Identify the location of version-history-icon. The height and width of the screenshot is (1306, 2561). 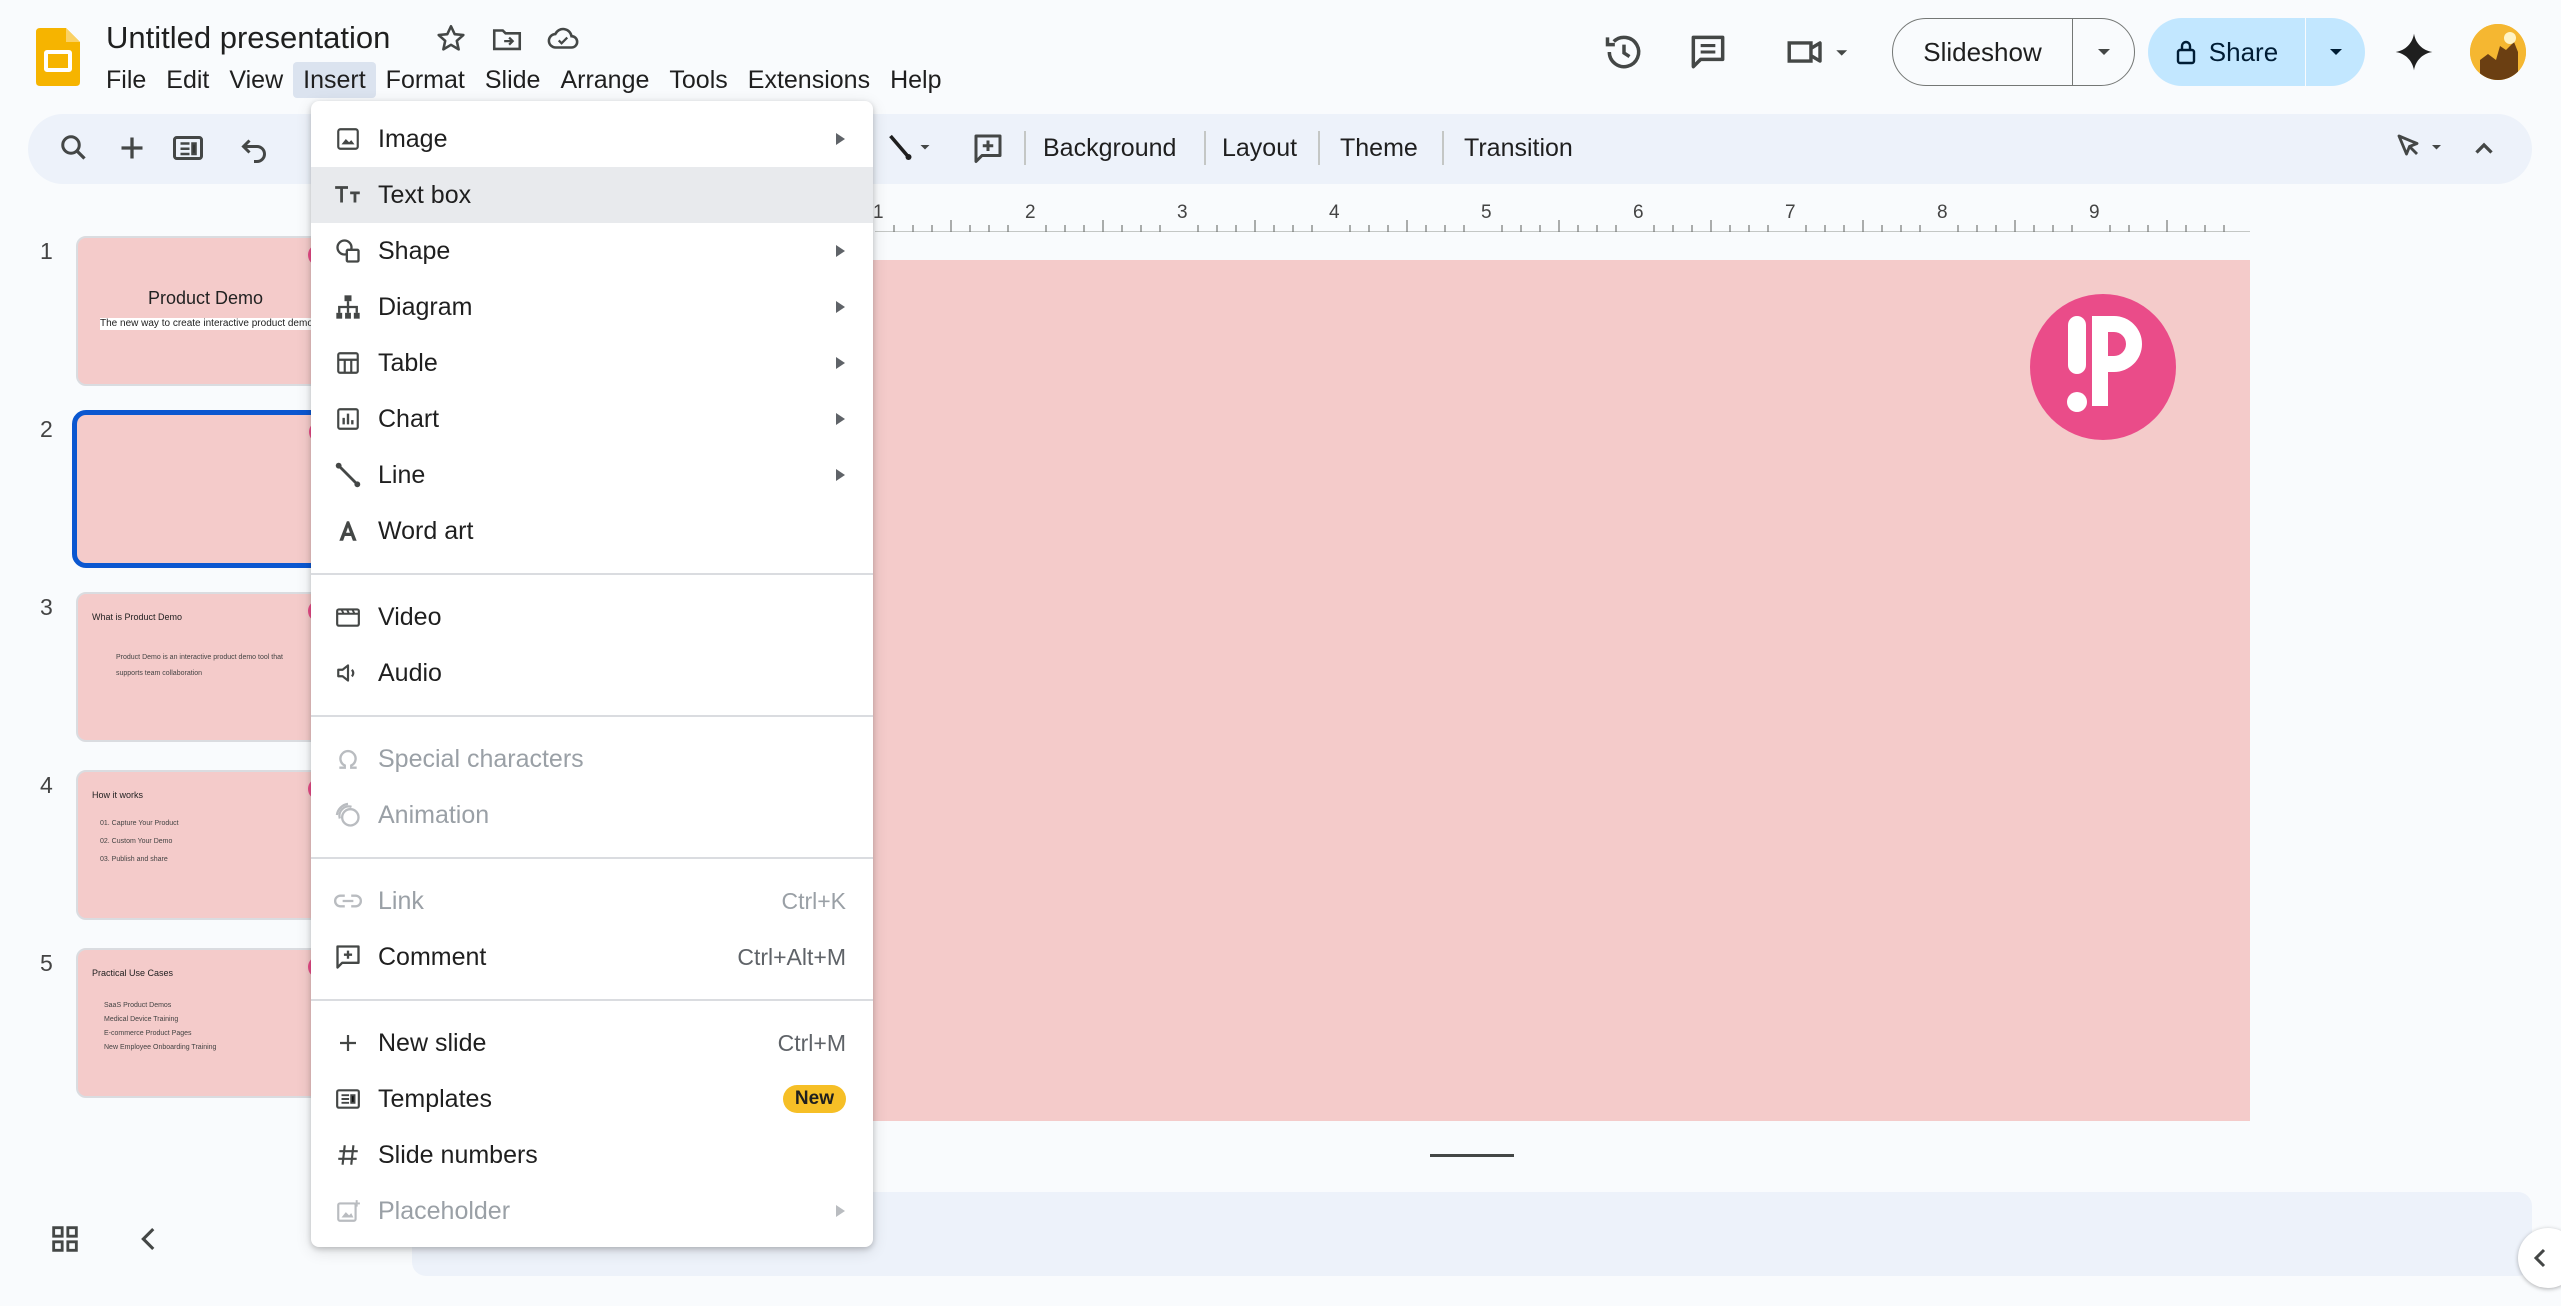
(1624, 52).